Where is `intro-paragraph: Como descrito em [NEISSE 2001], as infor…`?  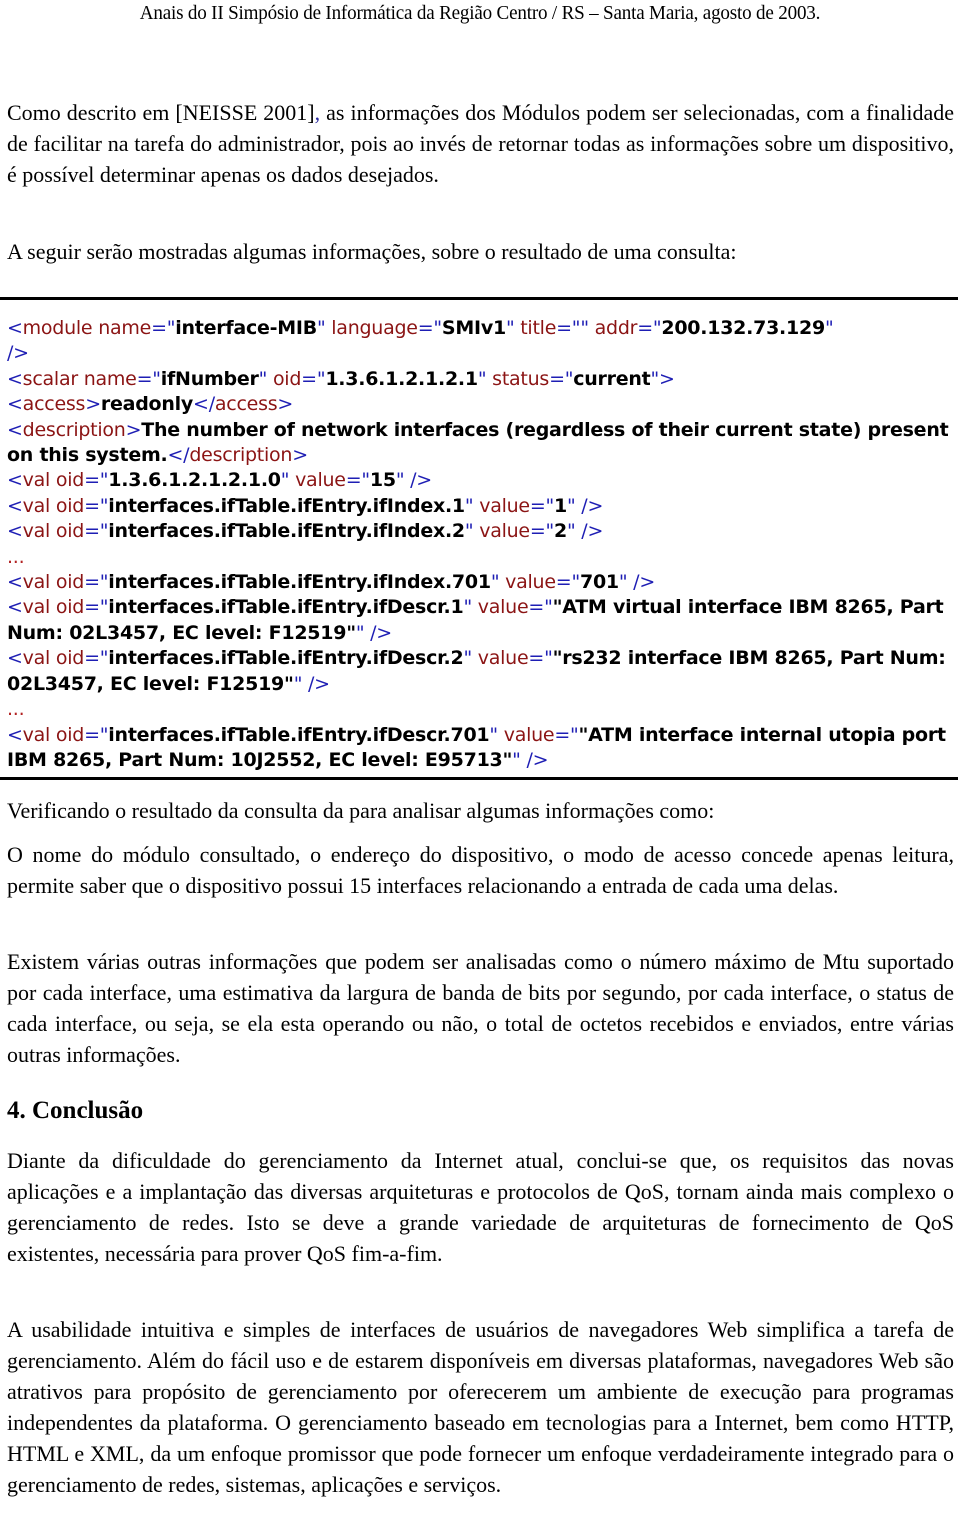 intro-paragraph: Como descrito em [NEISSE 2001], as infor… is located at coordinates (480, 143).